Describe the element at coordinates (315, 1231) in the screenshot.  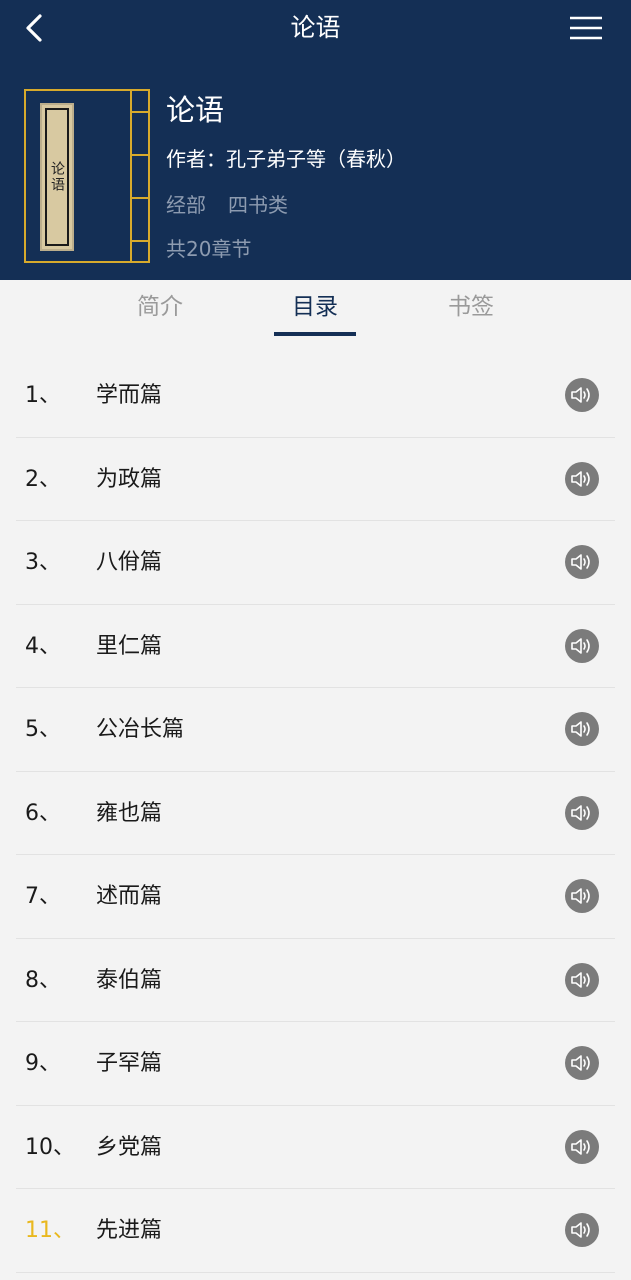
I see `chapter-row: 11、 先进篇` at that location.